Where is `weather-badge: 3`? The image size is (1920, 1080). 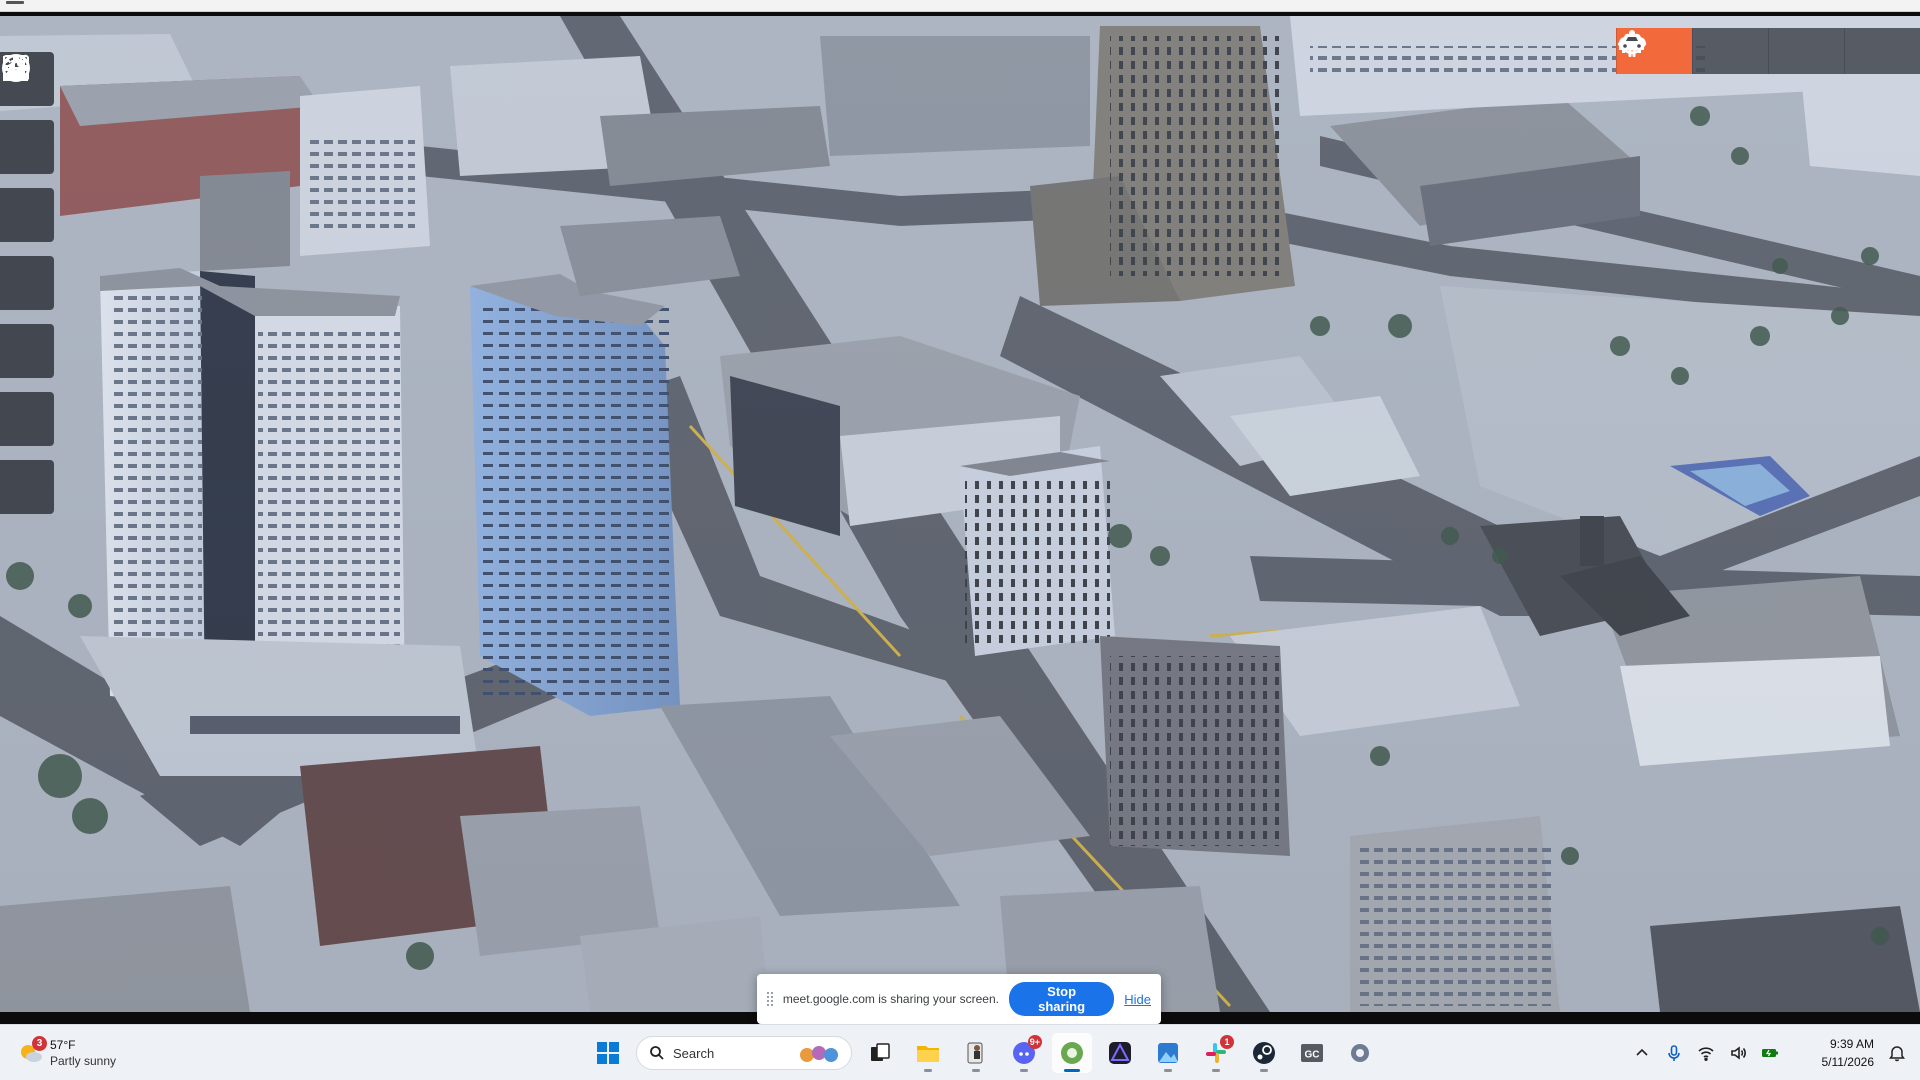
weather-badge: 3 is located at coordinates (39, 1043).